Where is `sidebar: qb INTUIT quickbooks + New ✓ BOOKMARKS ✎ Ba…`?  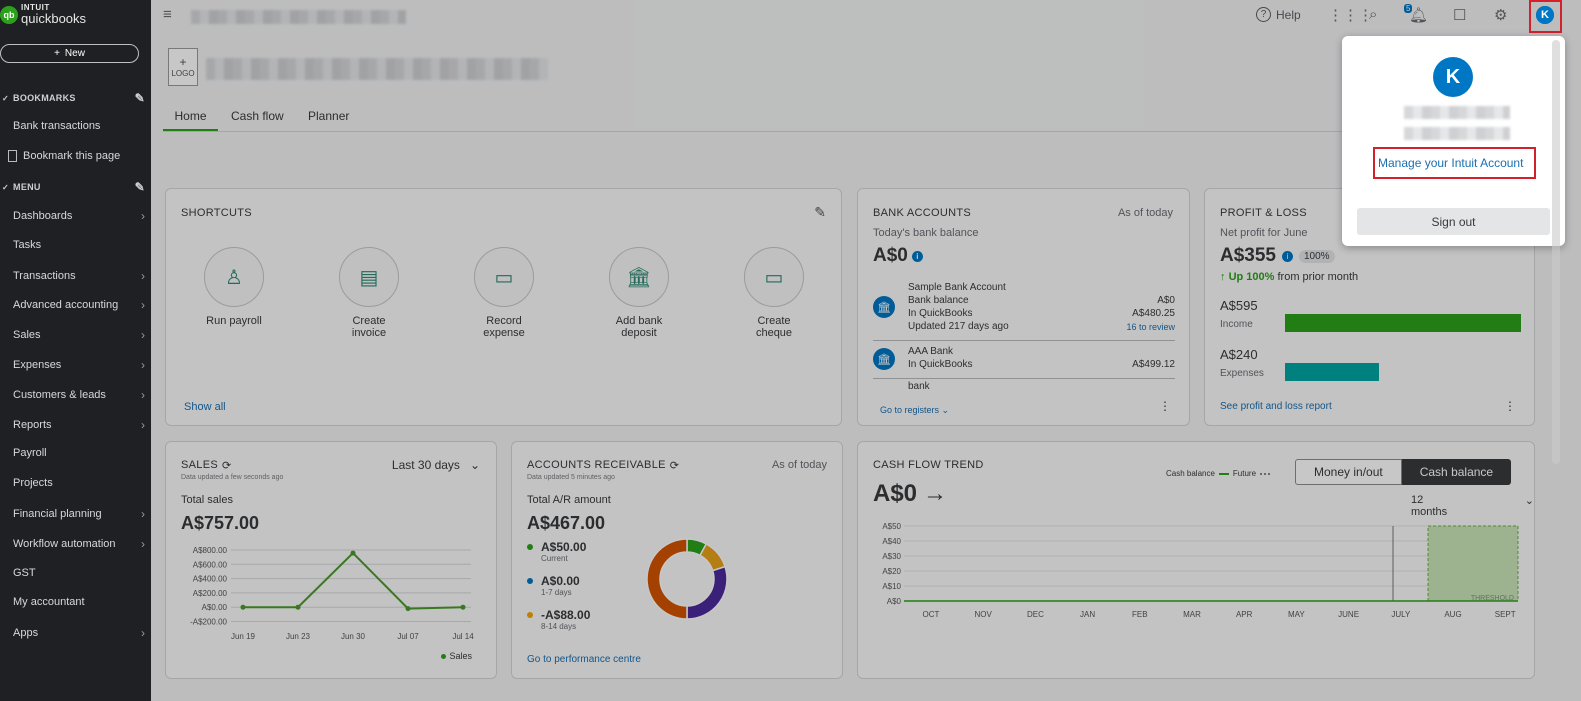 sidebar: qb INTUIT quickbooks + New ✓ BOOKMARKS ✎ Ba… is located at coordinates (75, 350).